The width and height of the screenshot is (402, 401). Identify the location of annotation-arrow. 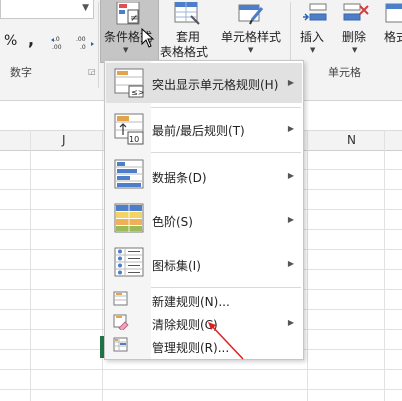
(226, 341).